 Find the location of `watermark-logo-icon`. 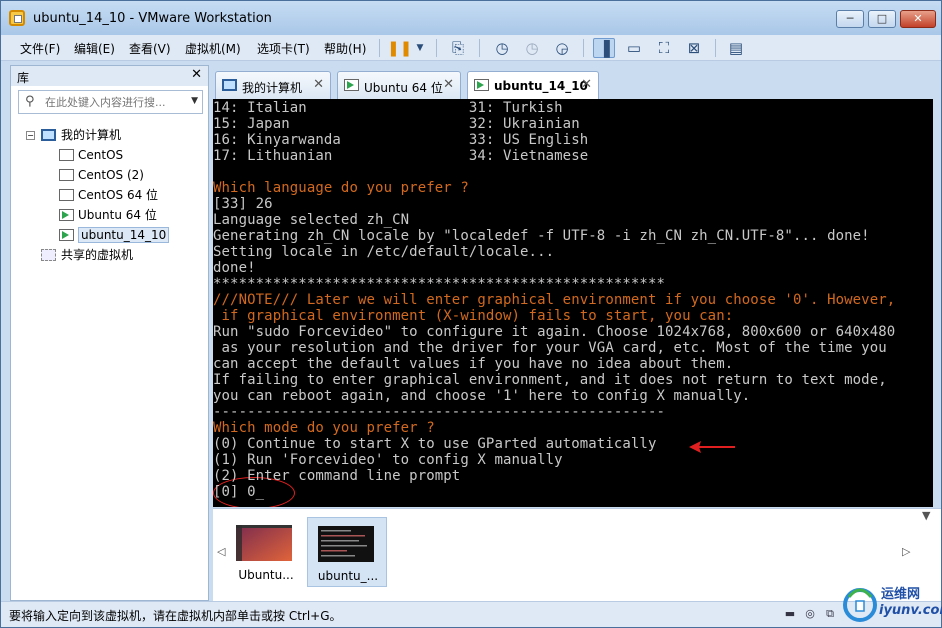

watermark-logo-icon is located at coordinates (860, 605).